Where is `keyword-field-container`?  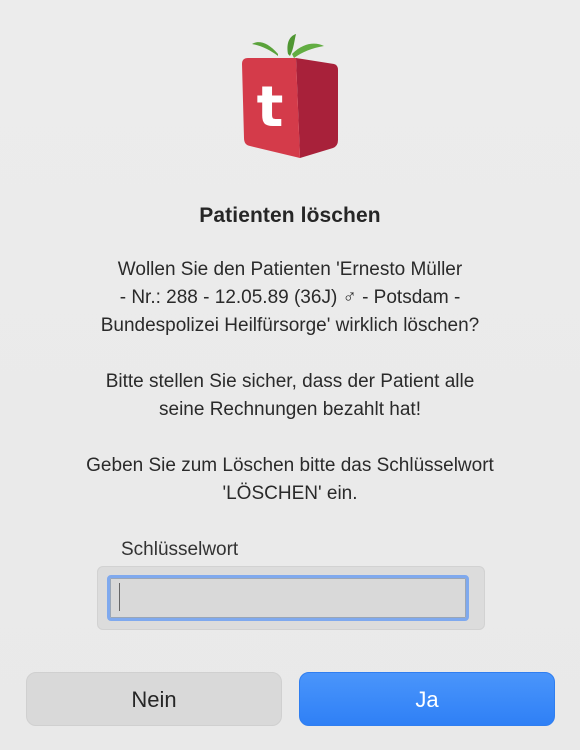
keyword-field-container is located at coordinates (291, 598).